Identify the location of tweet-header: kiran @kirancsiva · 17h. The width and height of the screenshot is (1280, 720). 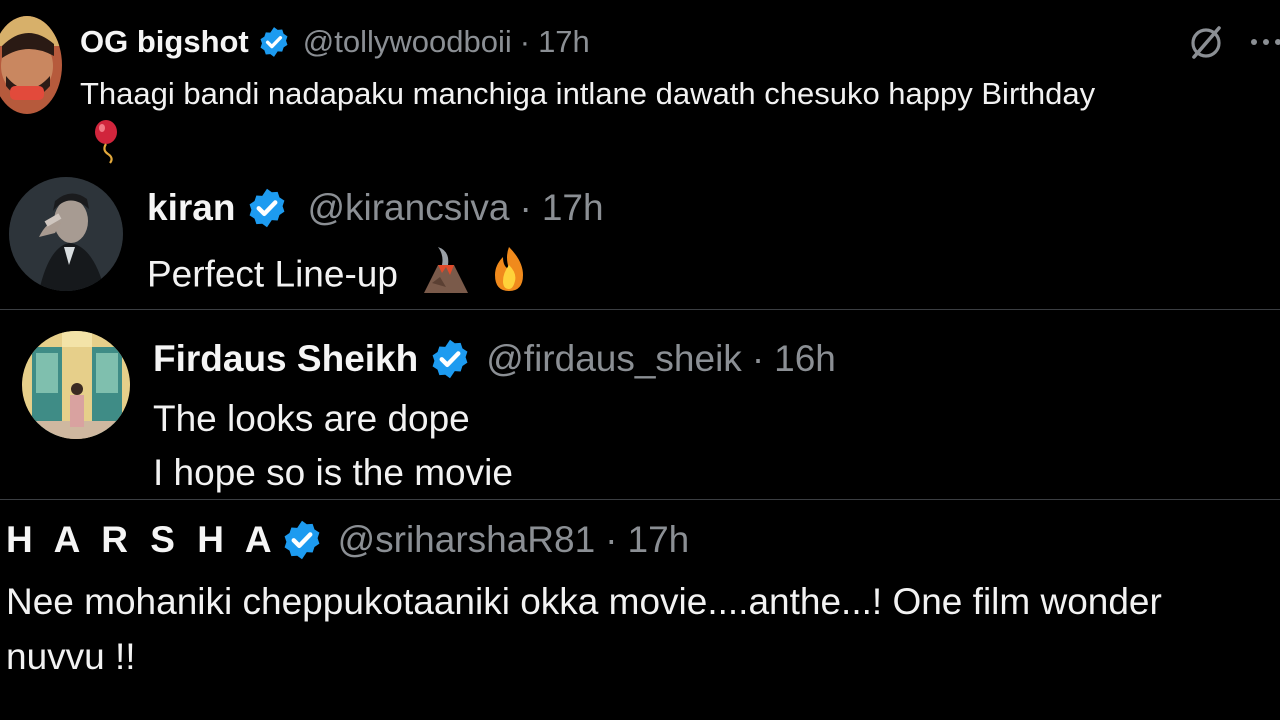
(375, 208).